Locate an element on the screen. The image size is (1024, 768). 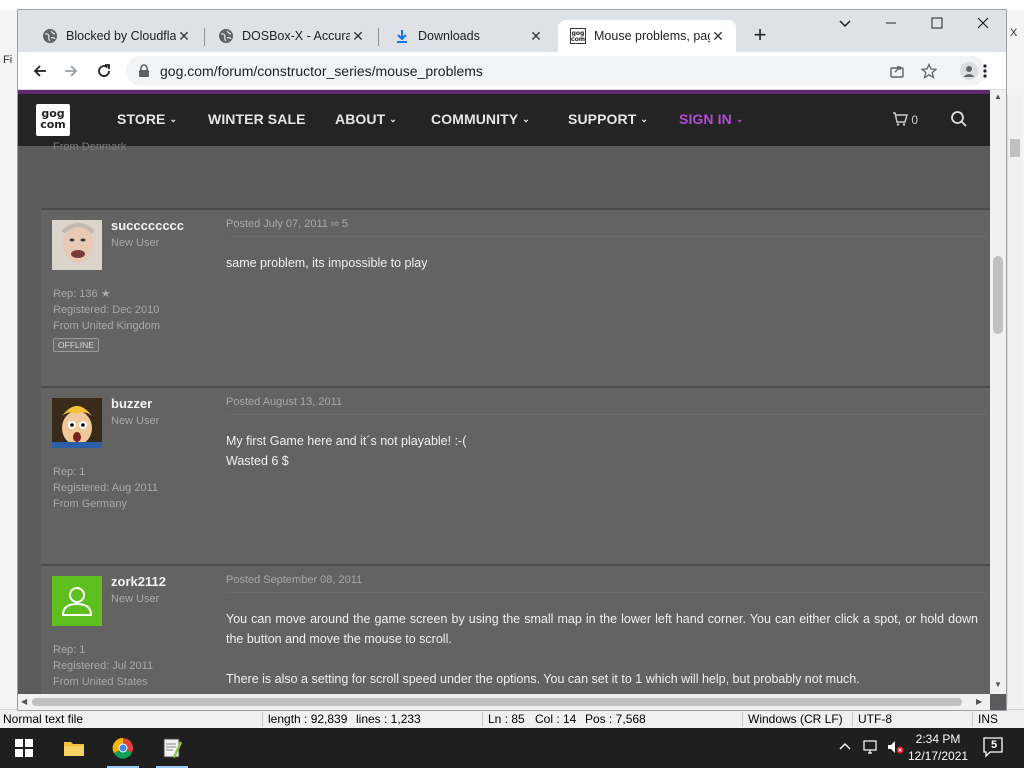
prev-post-location: From Denmark is located at coordinates (90, 147).